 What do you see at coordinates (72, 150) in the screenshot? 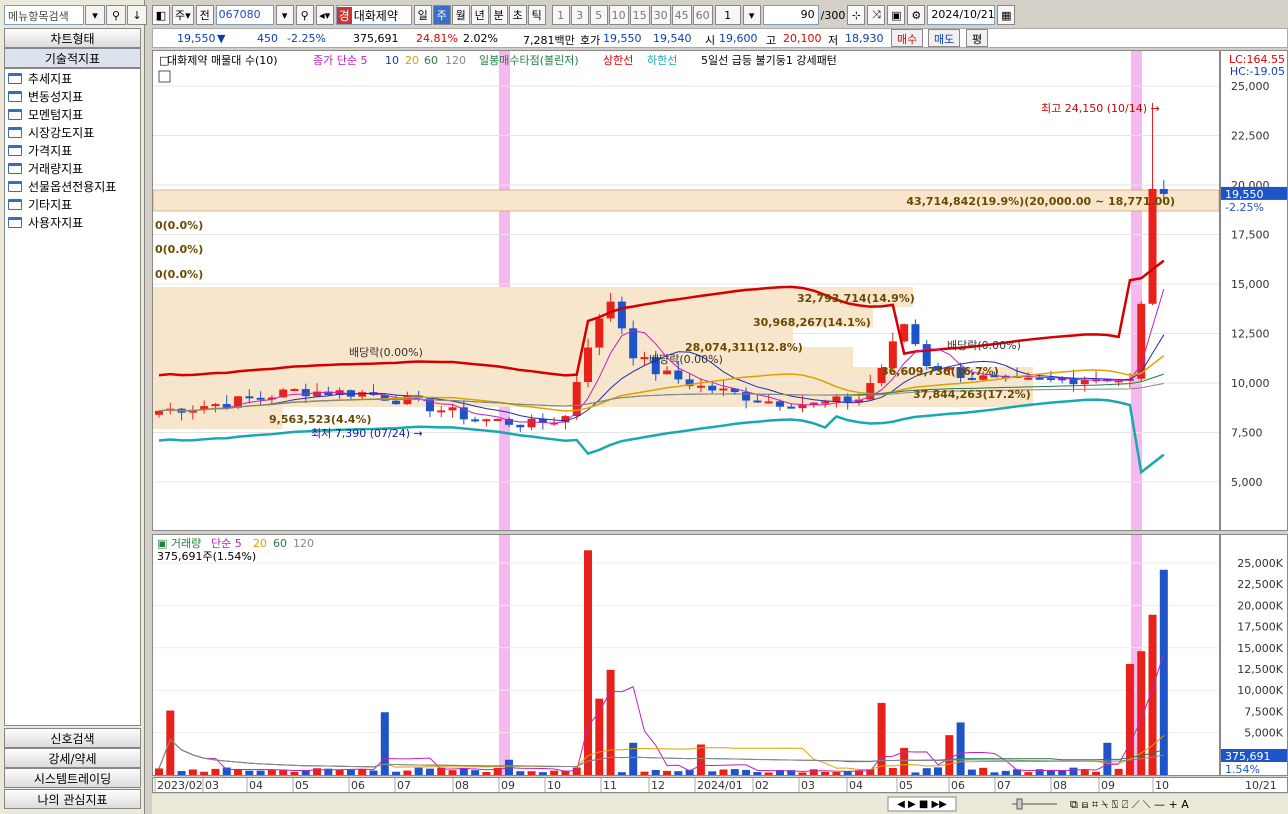
I see `tree-item: 가격지표` at bounding box center [72, 150].